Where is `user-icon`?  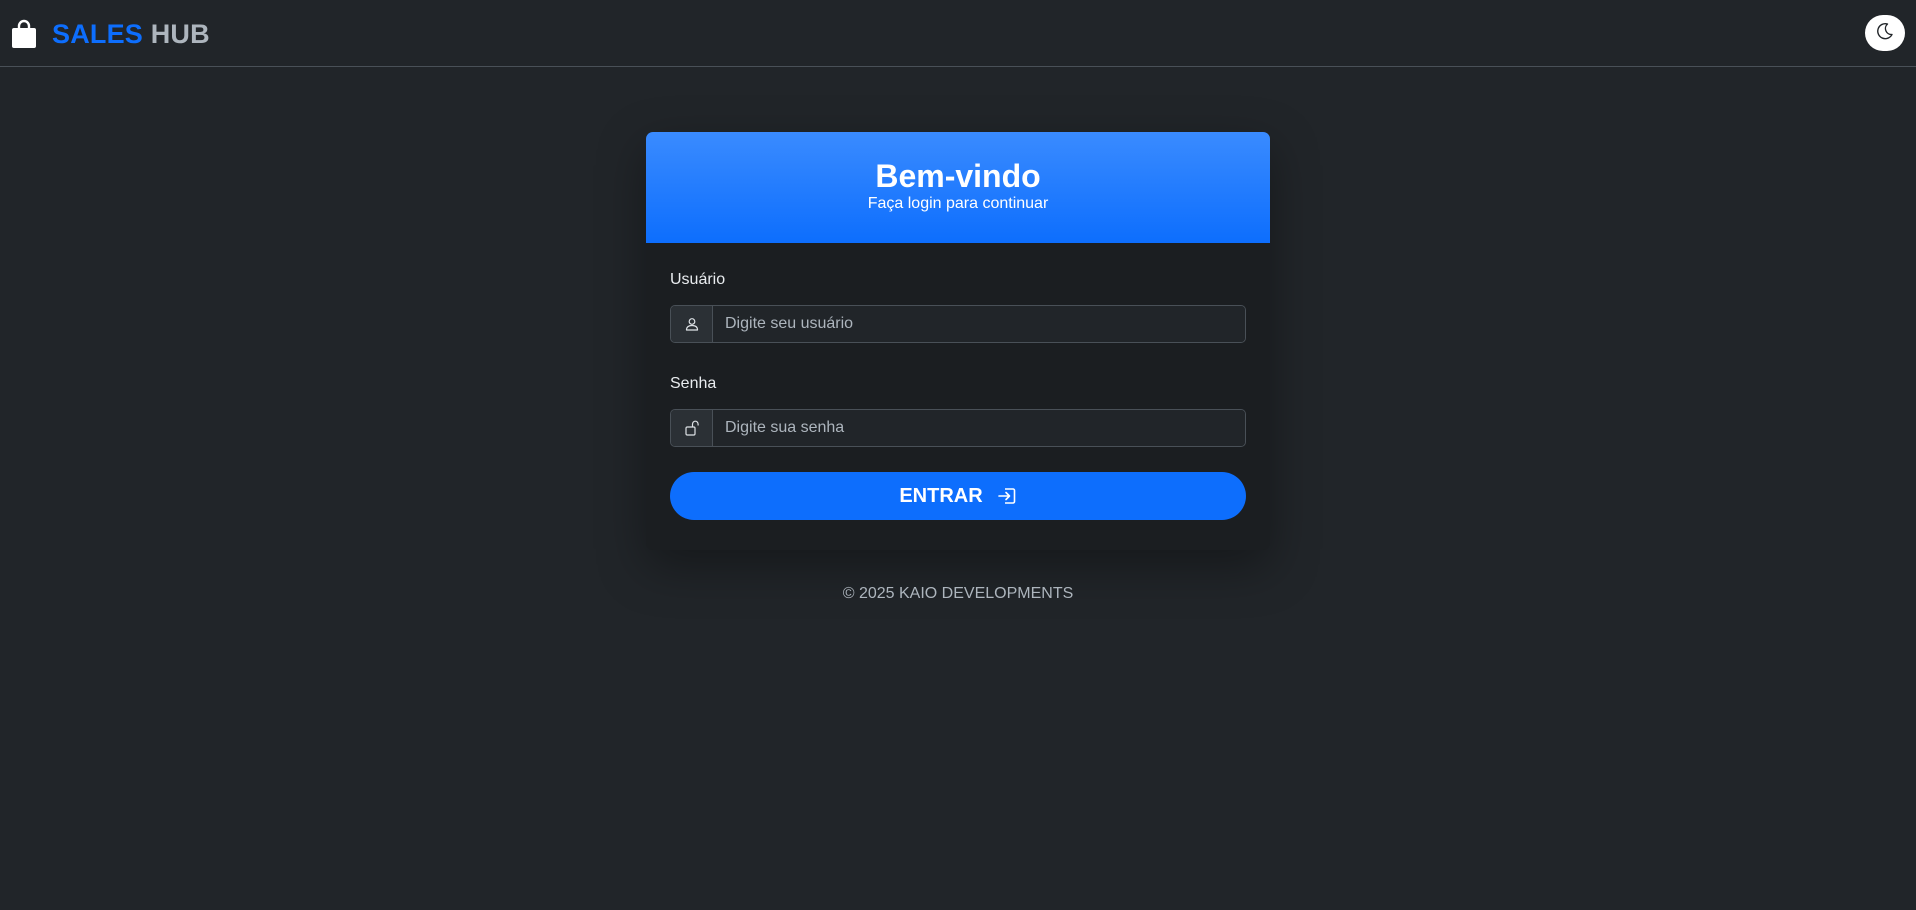 user-icon is located at coordinates (692, 324).